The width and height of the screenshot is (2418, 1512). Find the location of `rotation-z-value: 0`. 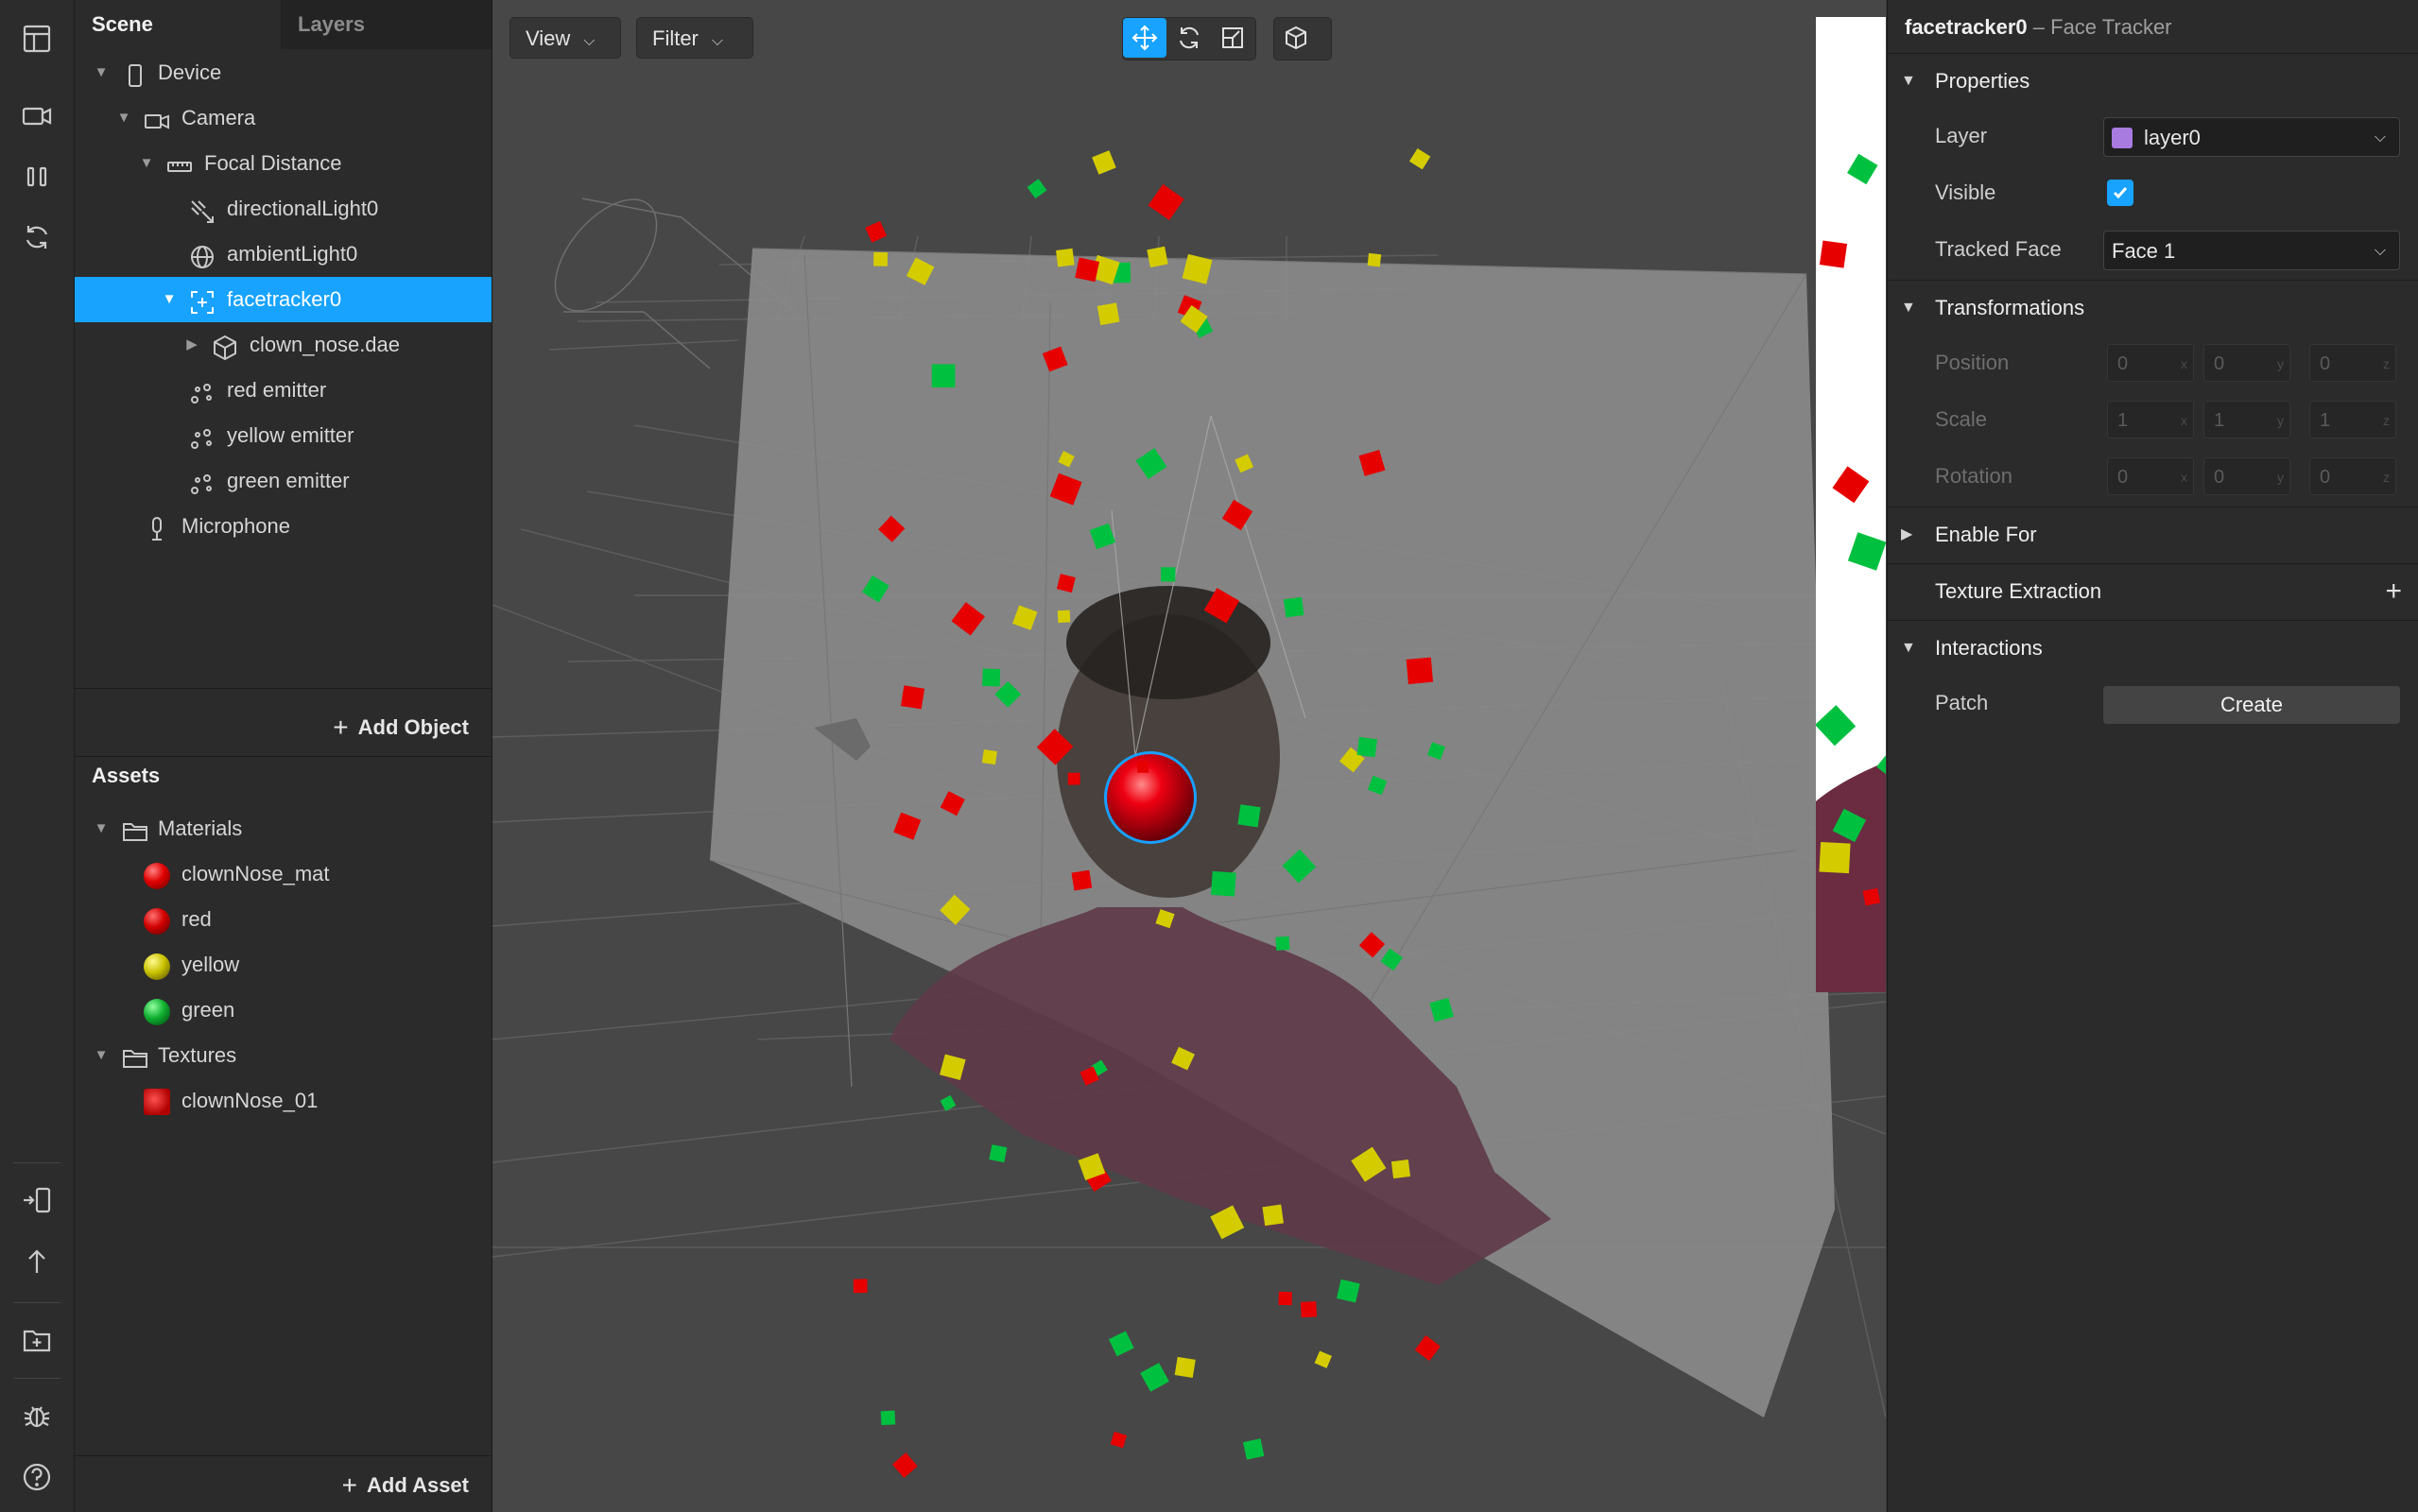

rotation-z-value: 0 is located at coordinates (2326, 477).